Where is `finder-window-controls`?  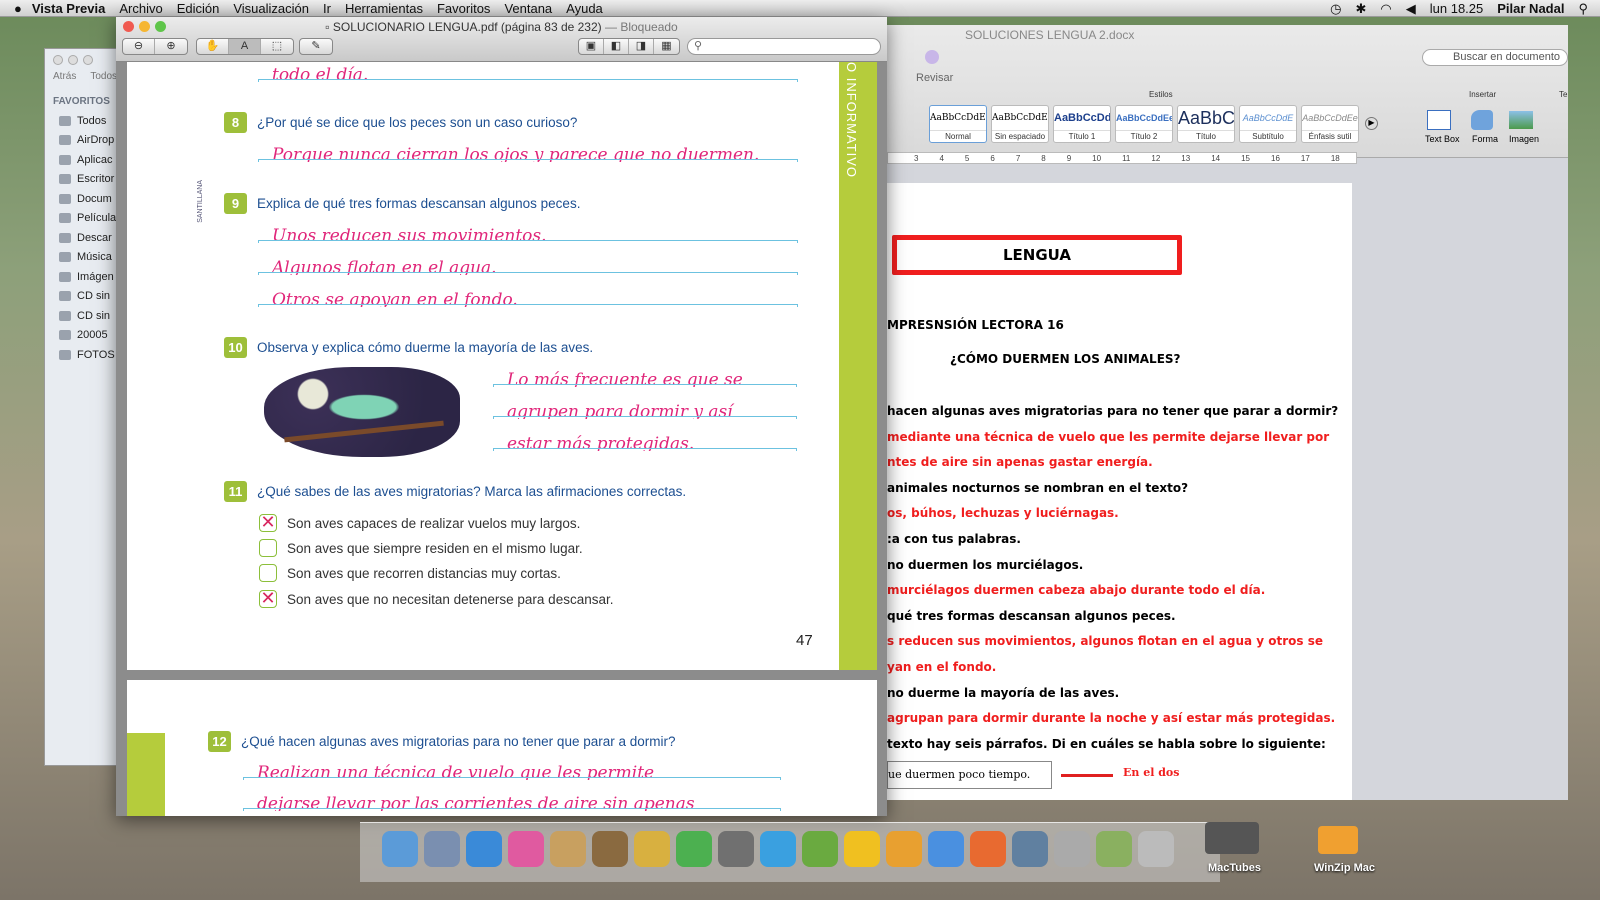
finder-window-controls is located at coordinates (84, 60).